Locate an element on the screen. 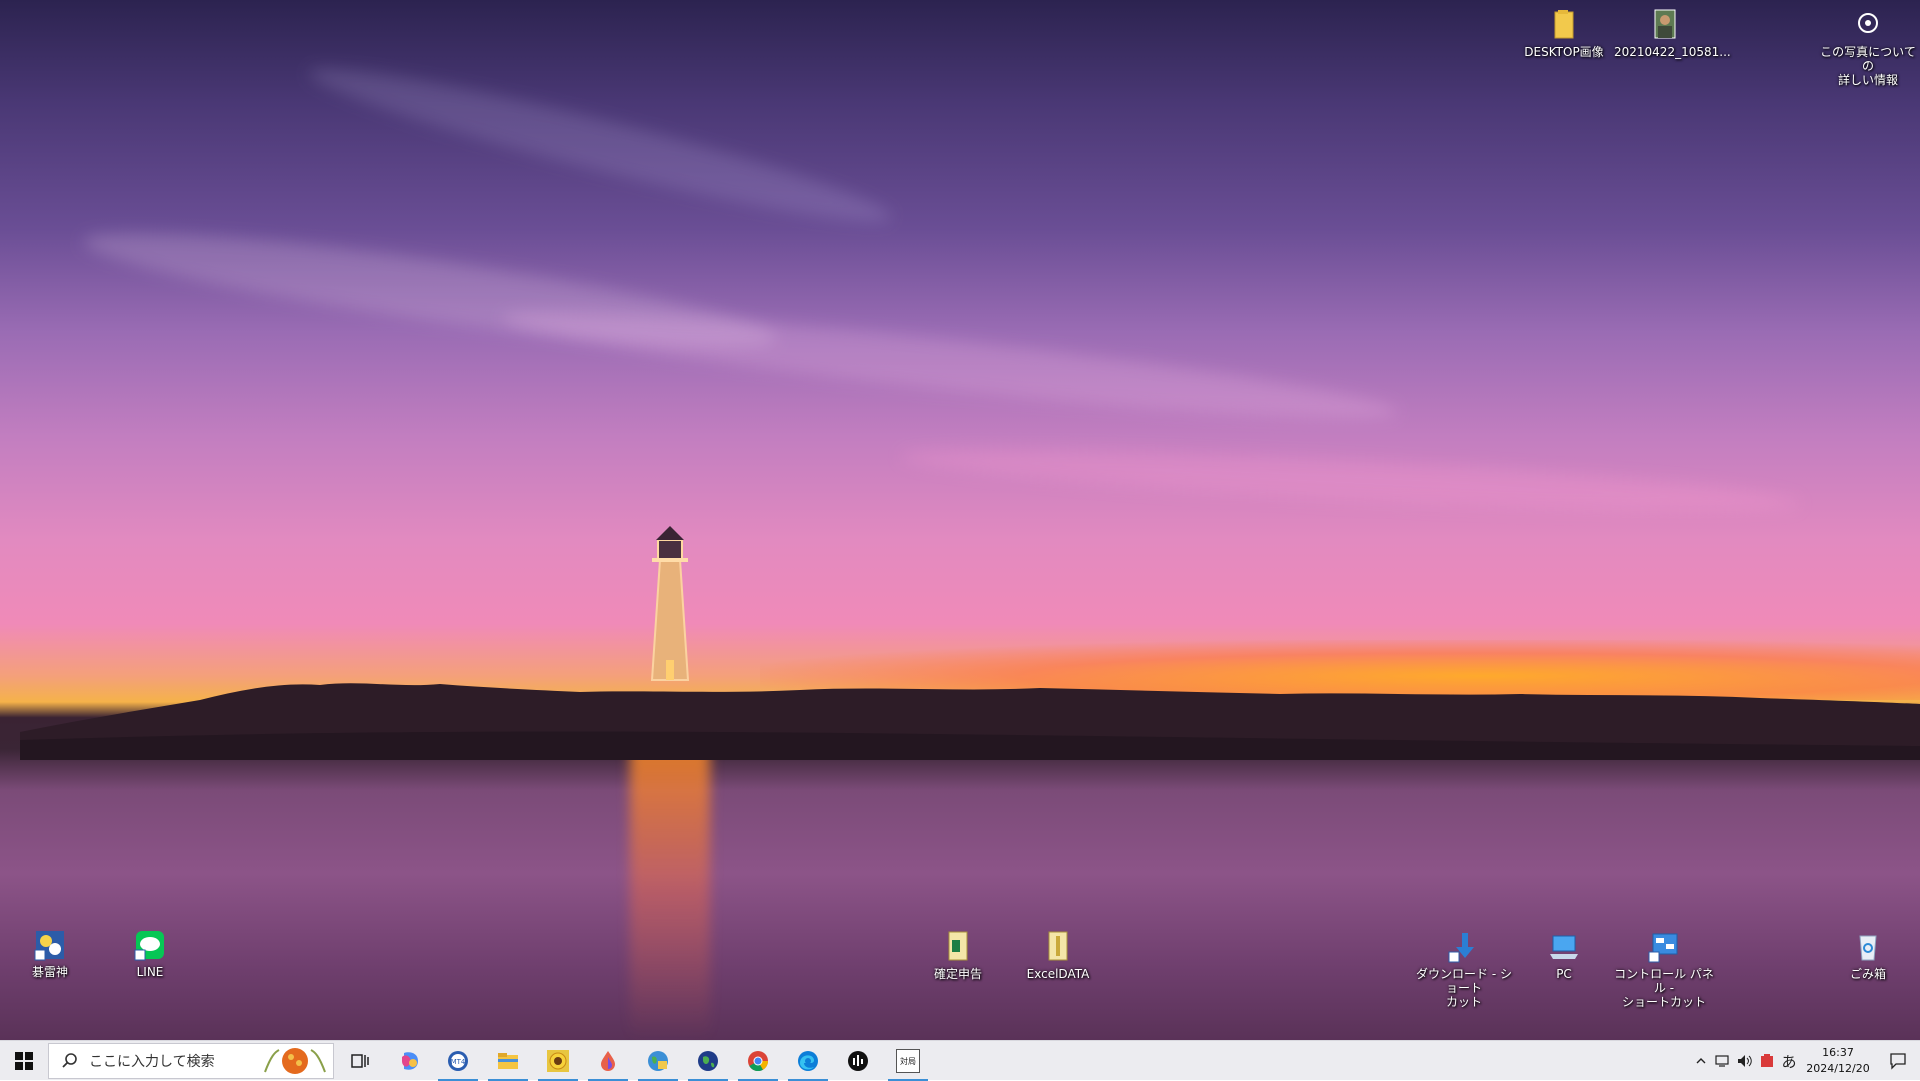 The width and height of the screenshot is (1920, 1081). search-input: ここに入力して検索 is located at coordinates (191, 1061).